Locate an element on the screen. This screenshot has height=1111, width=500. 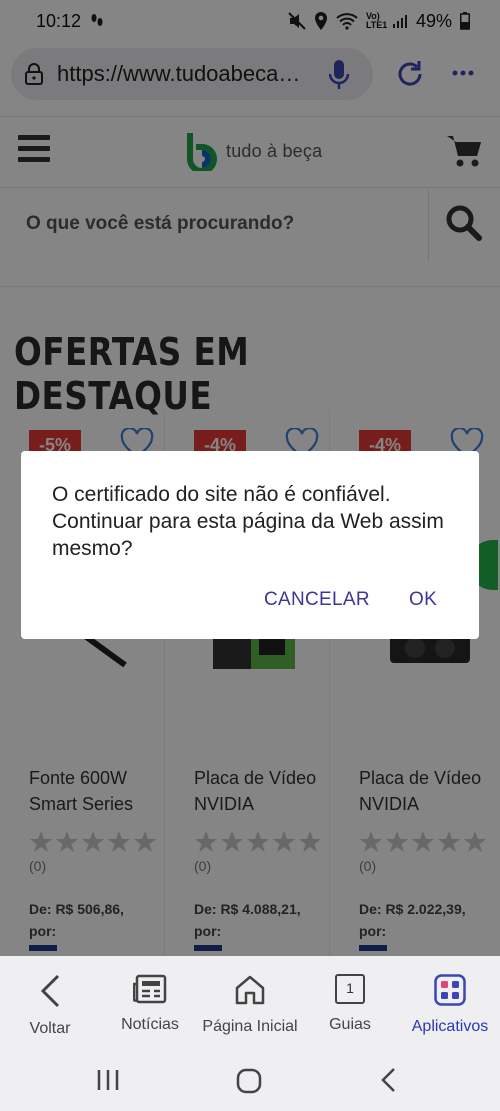
nav-back: Voltar is located at coordinates (50, 1002).